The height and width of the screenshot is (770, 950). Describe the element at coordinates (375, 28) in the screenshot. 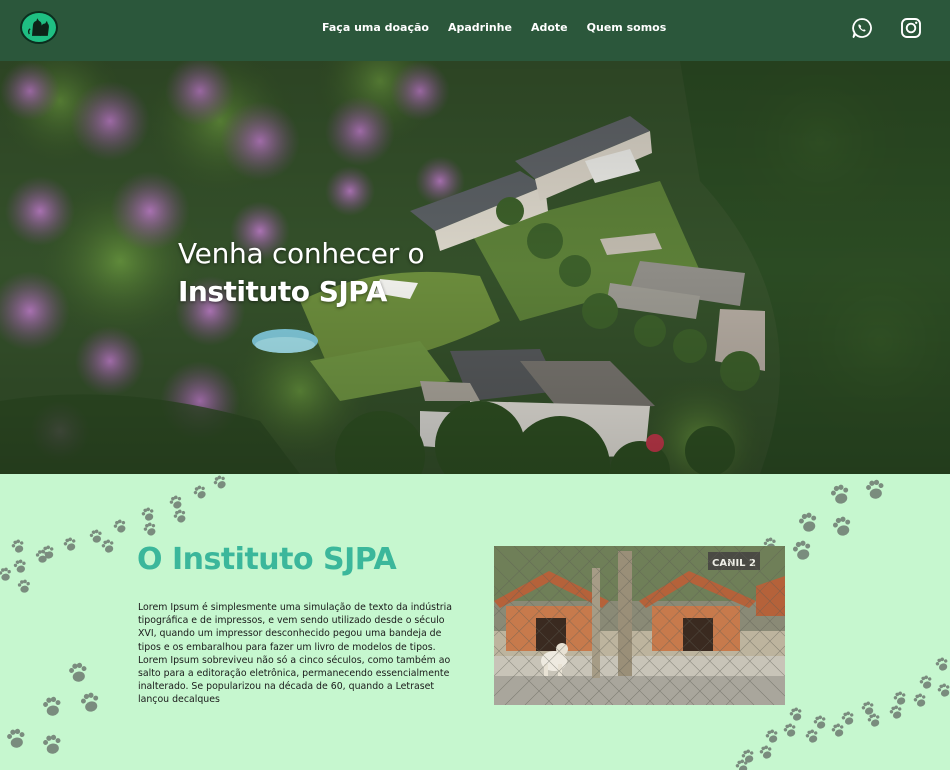

I see `nav-item-doacao: Faça uma doação` at that location.